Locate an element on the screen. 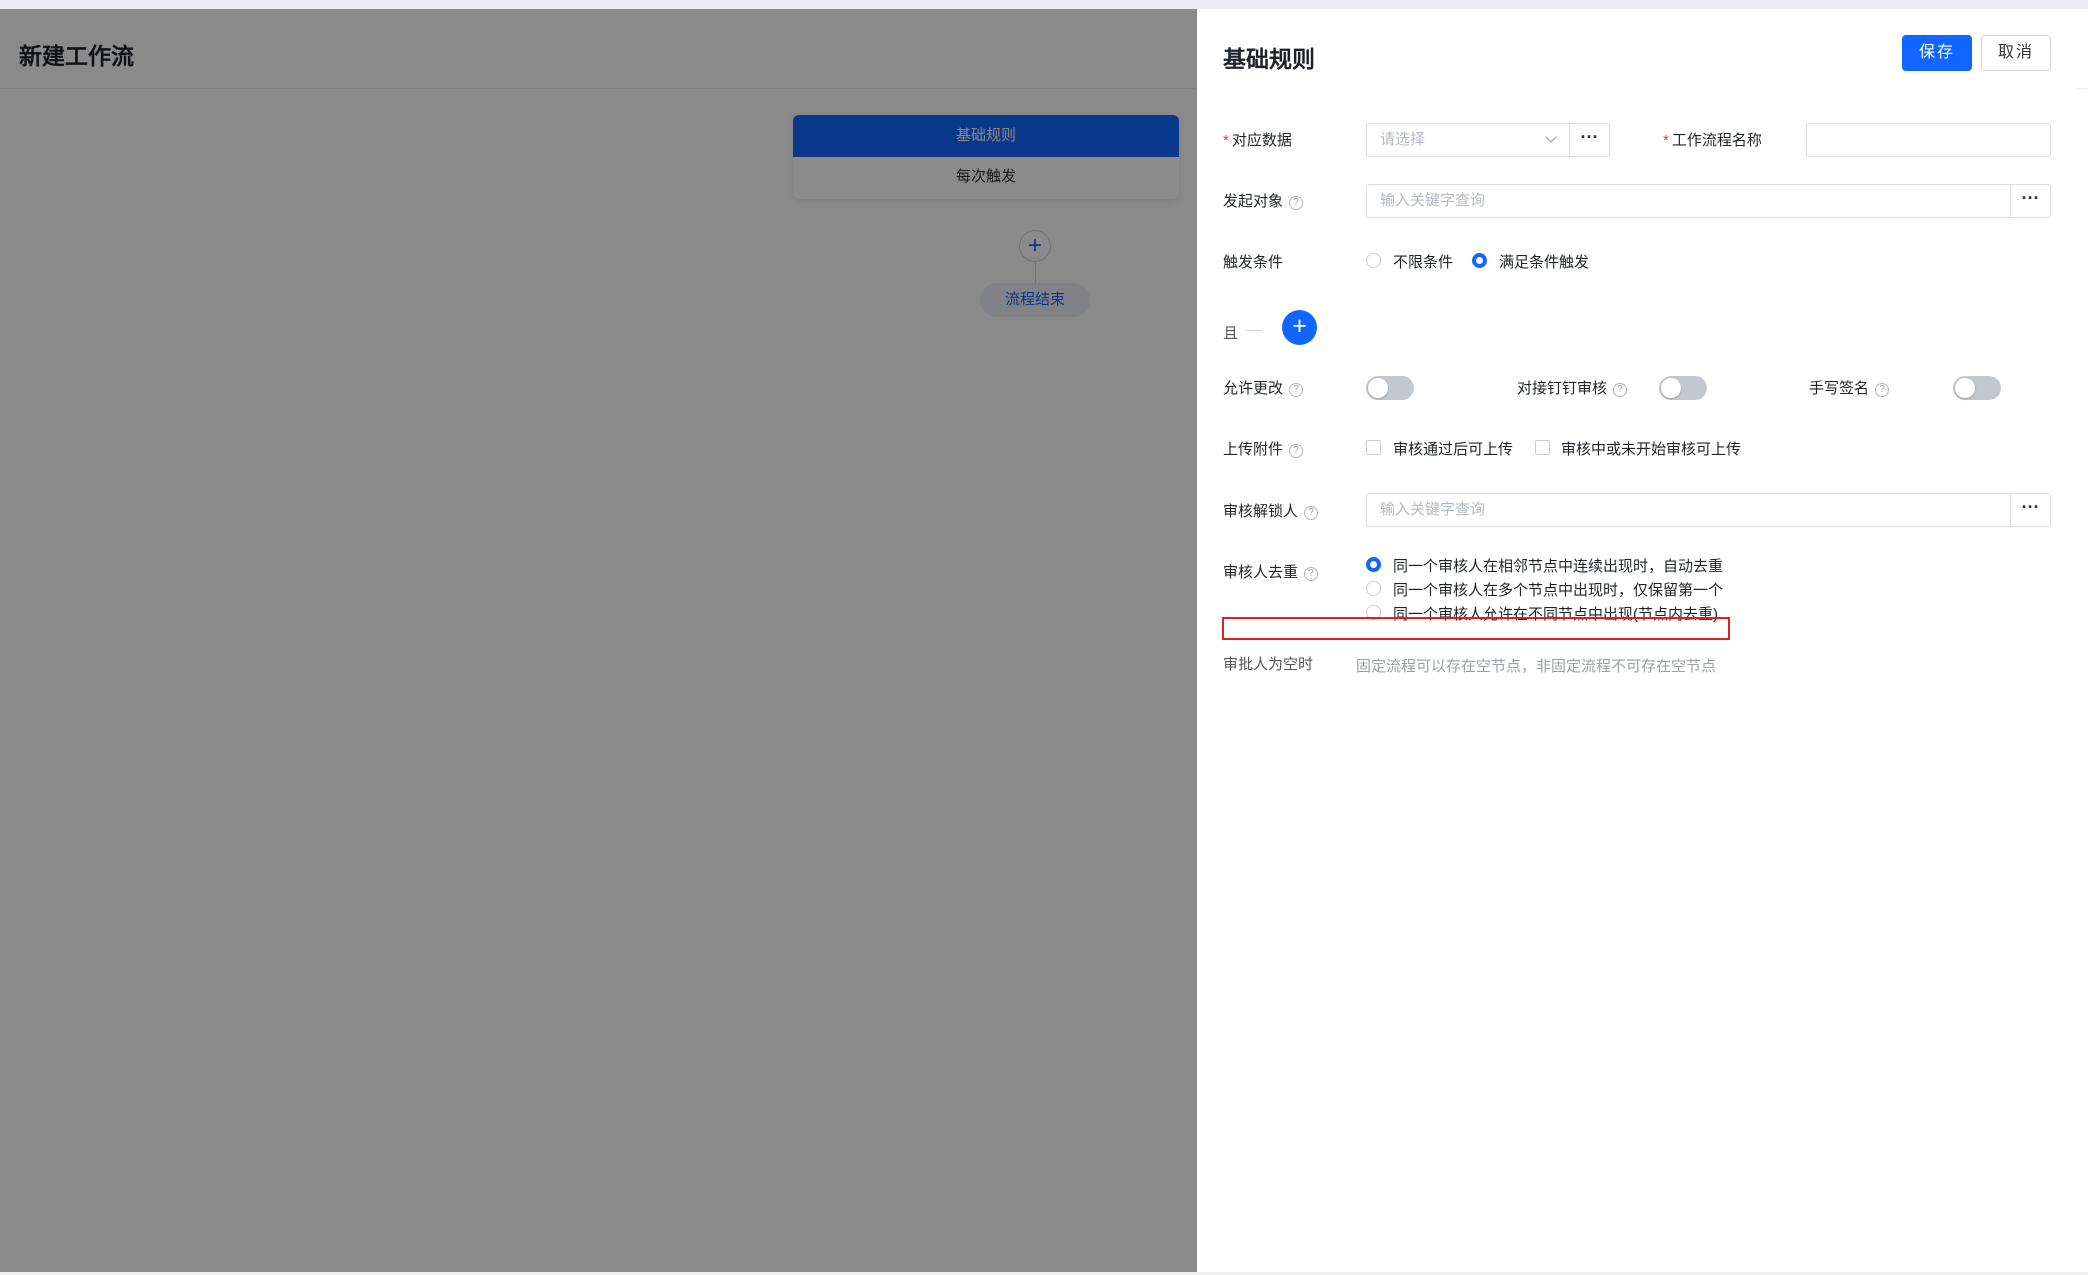 Image resolution: width=2088 pixels, height=1275 pixels. upload-during-review-checkbox is located at coordinates (1542, 447).